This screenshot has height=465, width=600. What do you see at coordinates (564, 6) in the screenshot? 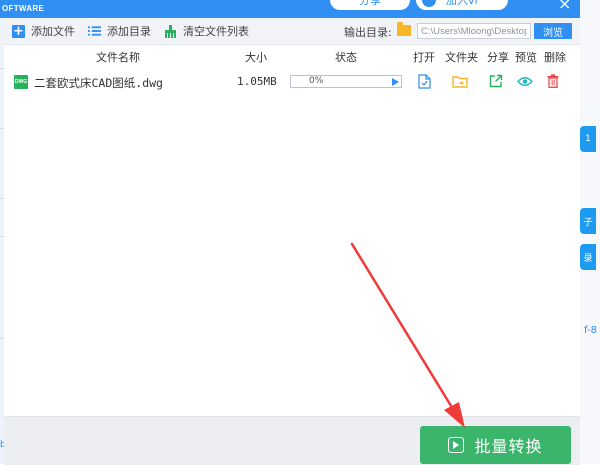
I see `close-icon: ×` at bounding box center [564, 6].